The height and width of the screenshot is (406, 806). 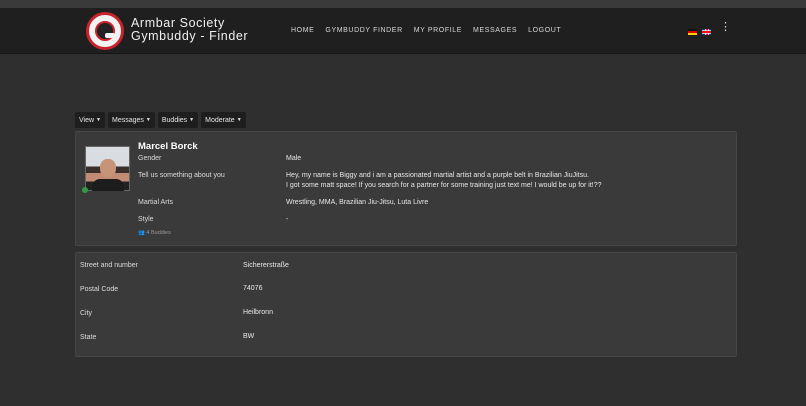 I want to click on gender-label: Gender, so click(x=150, y=158).